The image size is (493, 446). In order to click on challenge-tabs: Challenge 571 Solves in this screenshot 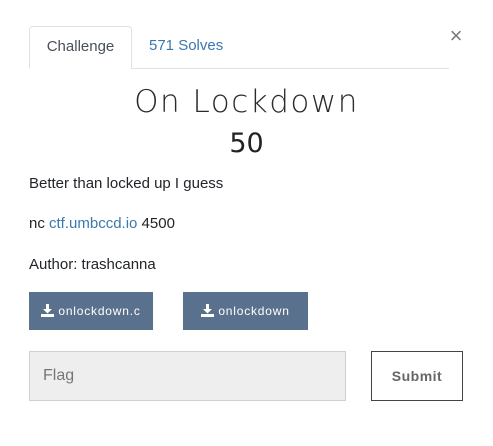, I will do `click(239, 47)`.